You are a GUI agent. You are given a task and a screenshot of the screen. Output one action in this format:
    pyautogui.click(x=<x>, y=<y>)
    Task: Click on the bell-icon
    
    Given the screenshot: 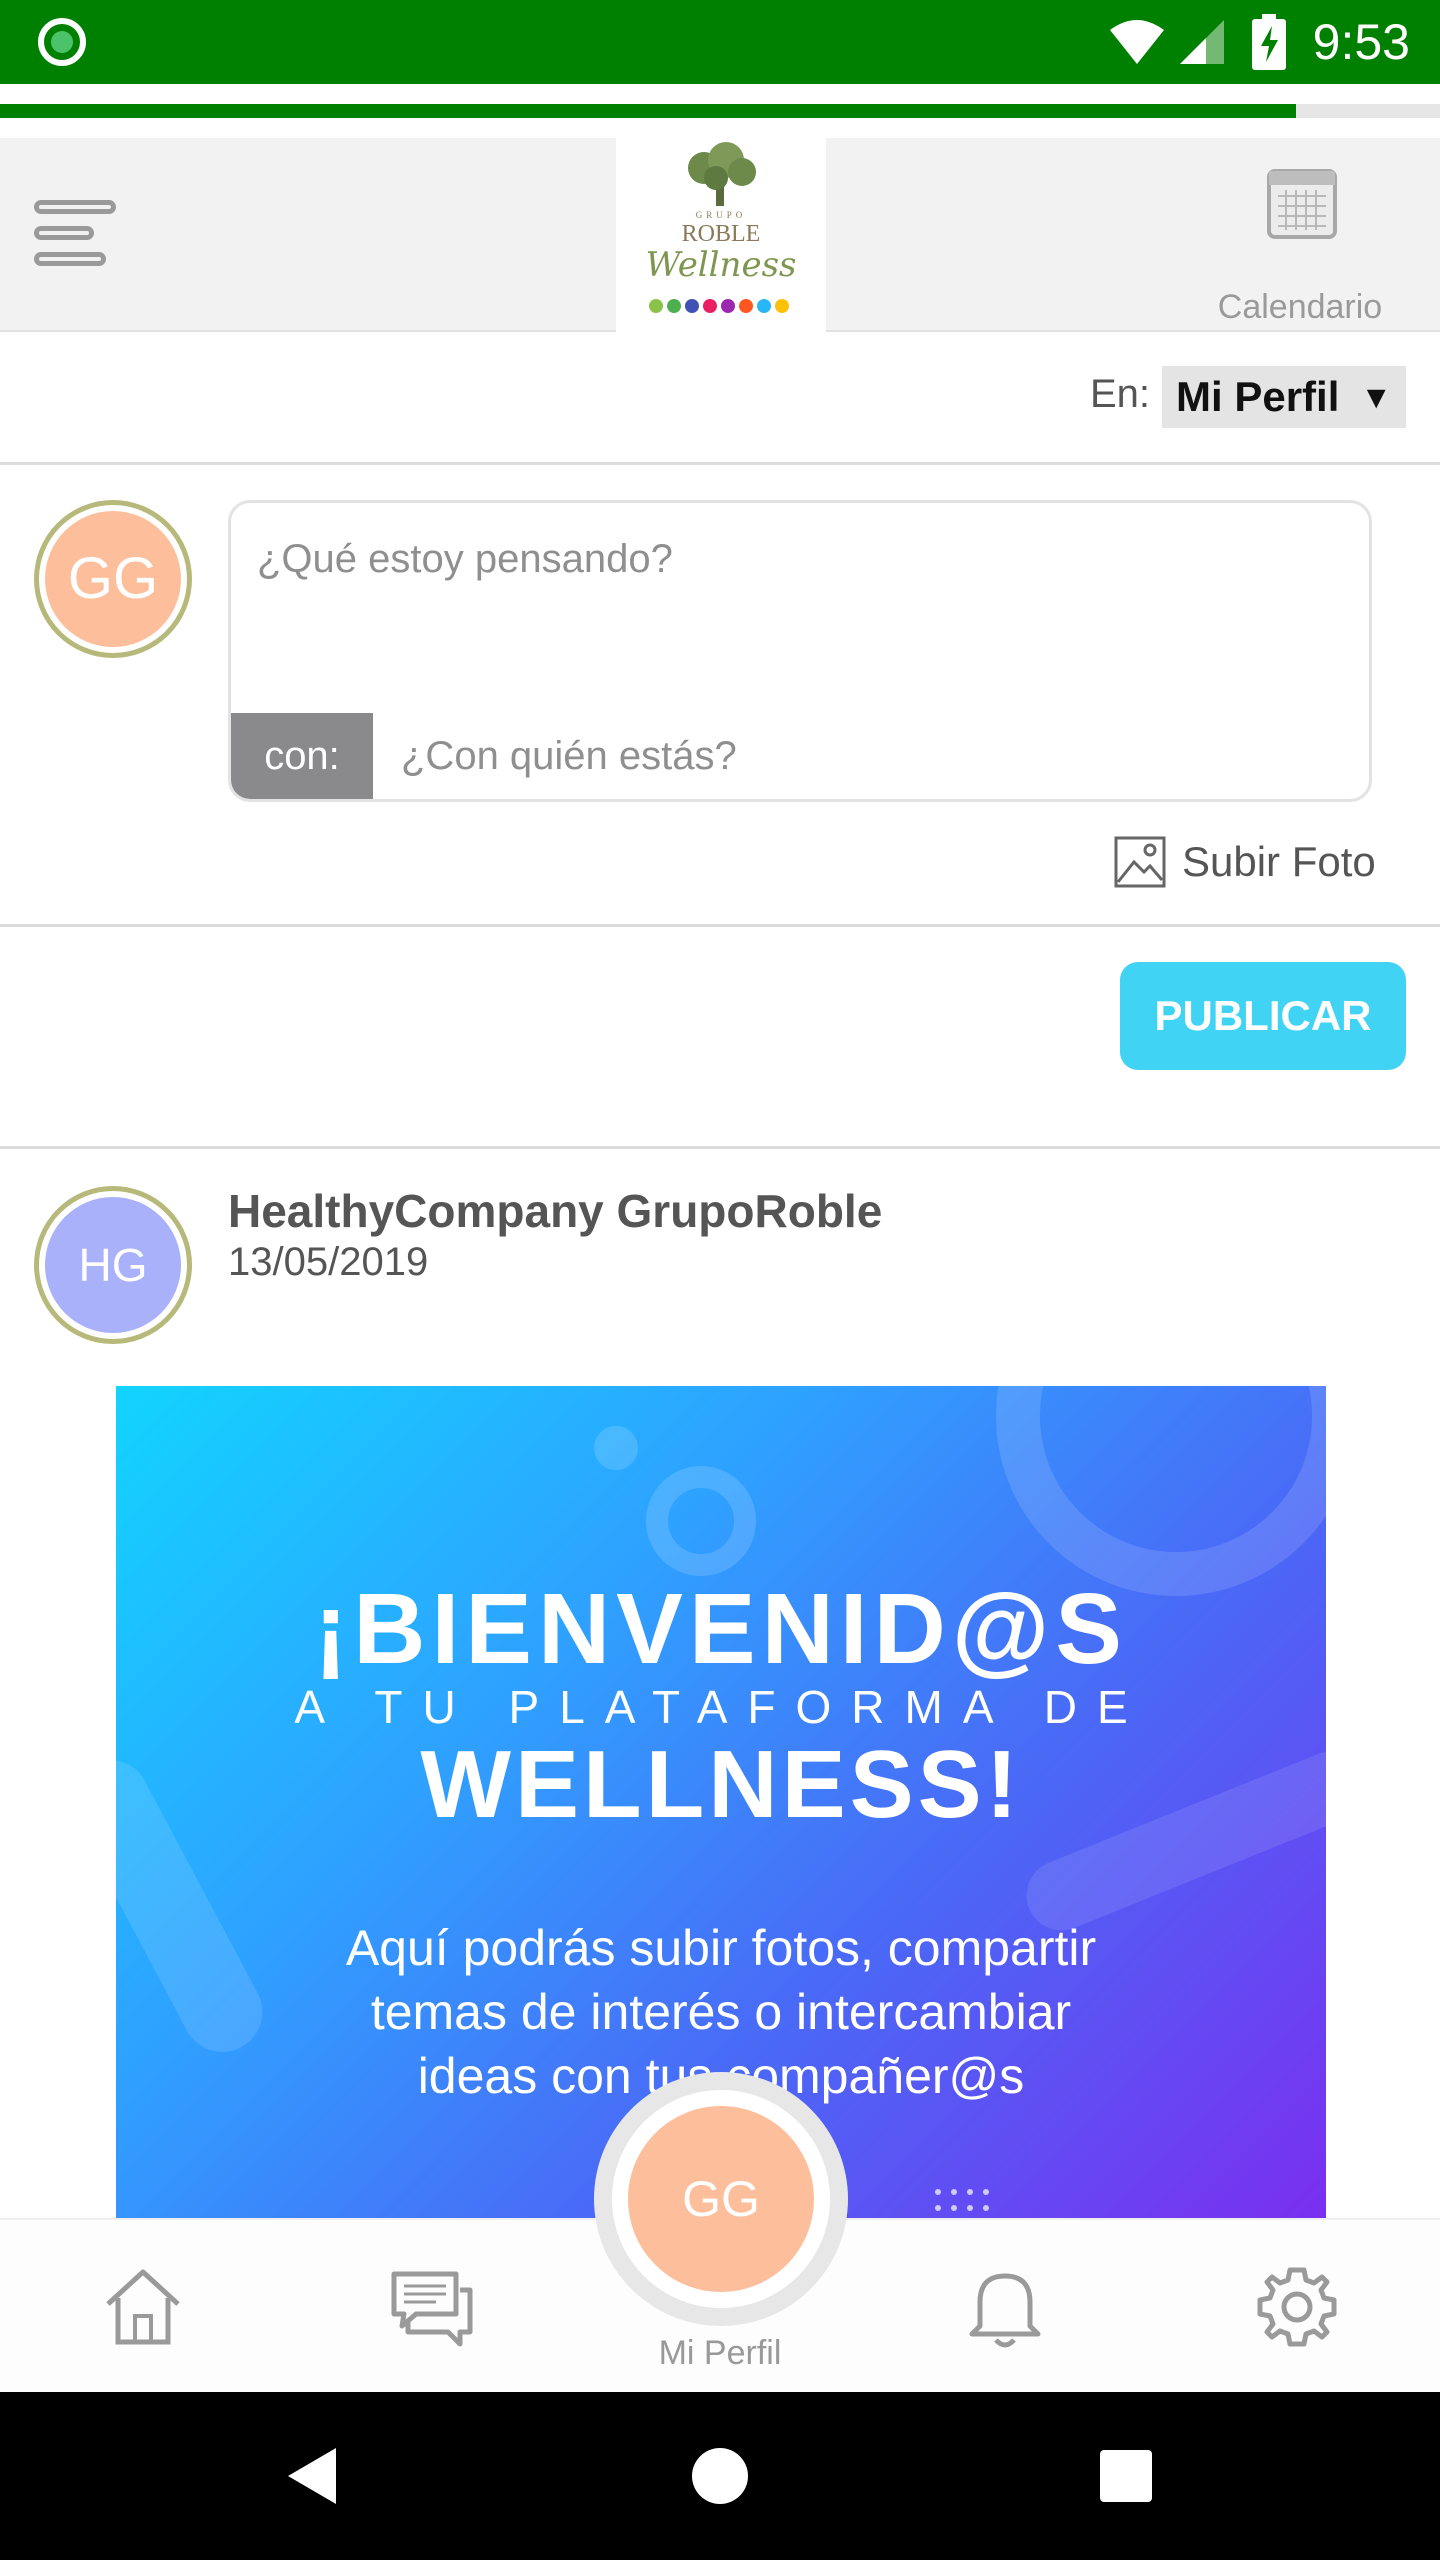 What is the action you would take?
    pyautogui.click(x=1005, y=2310)
    